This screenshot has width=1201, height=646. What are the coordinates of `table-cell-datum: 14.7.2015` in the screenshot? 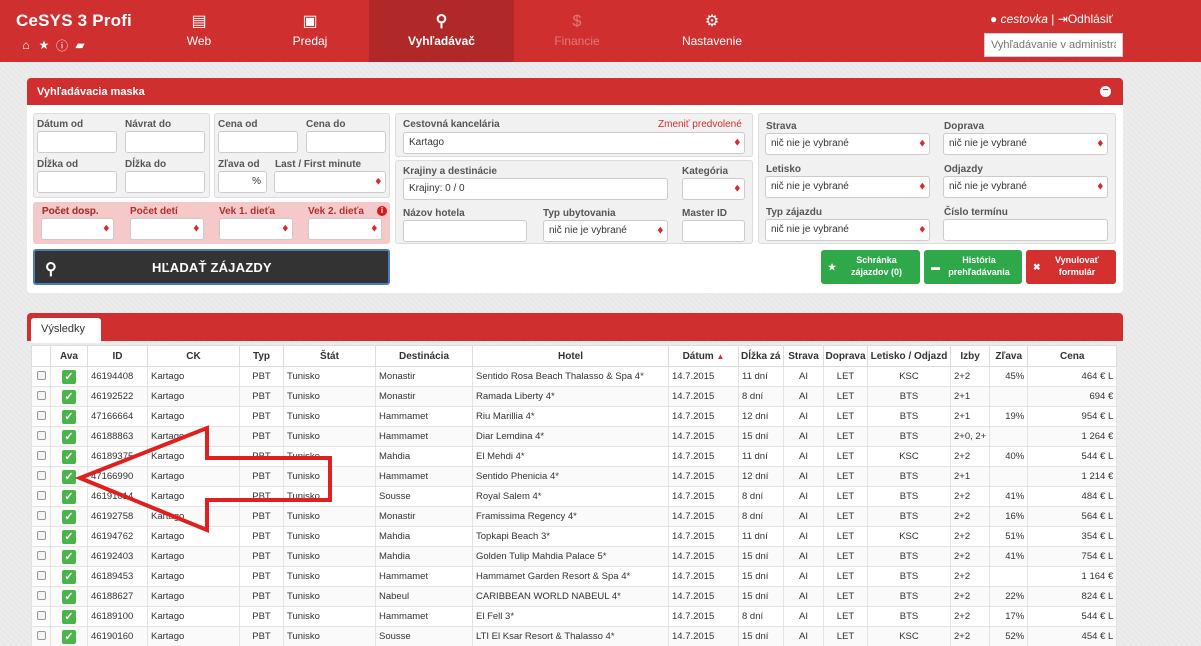 It's located at (703, 436).